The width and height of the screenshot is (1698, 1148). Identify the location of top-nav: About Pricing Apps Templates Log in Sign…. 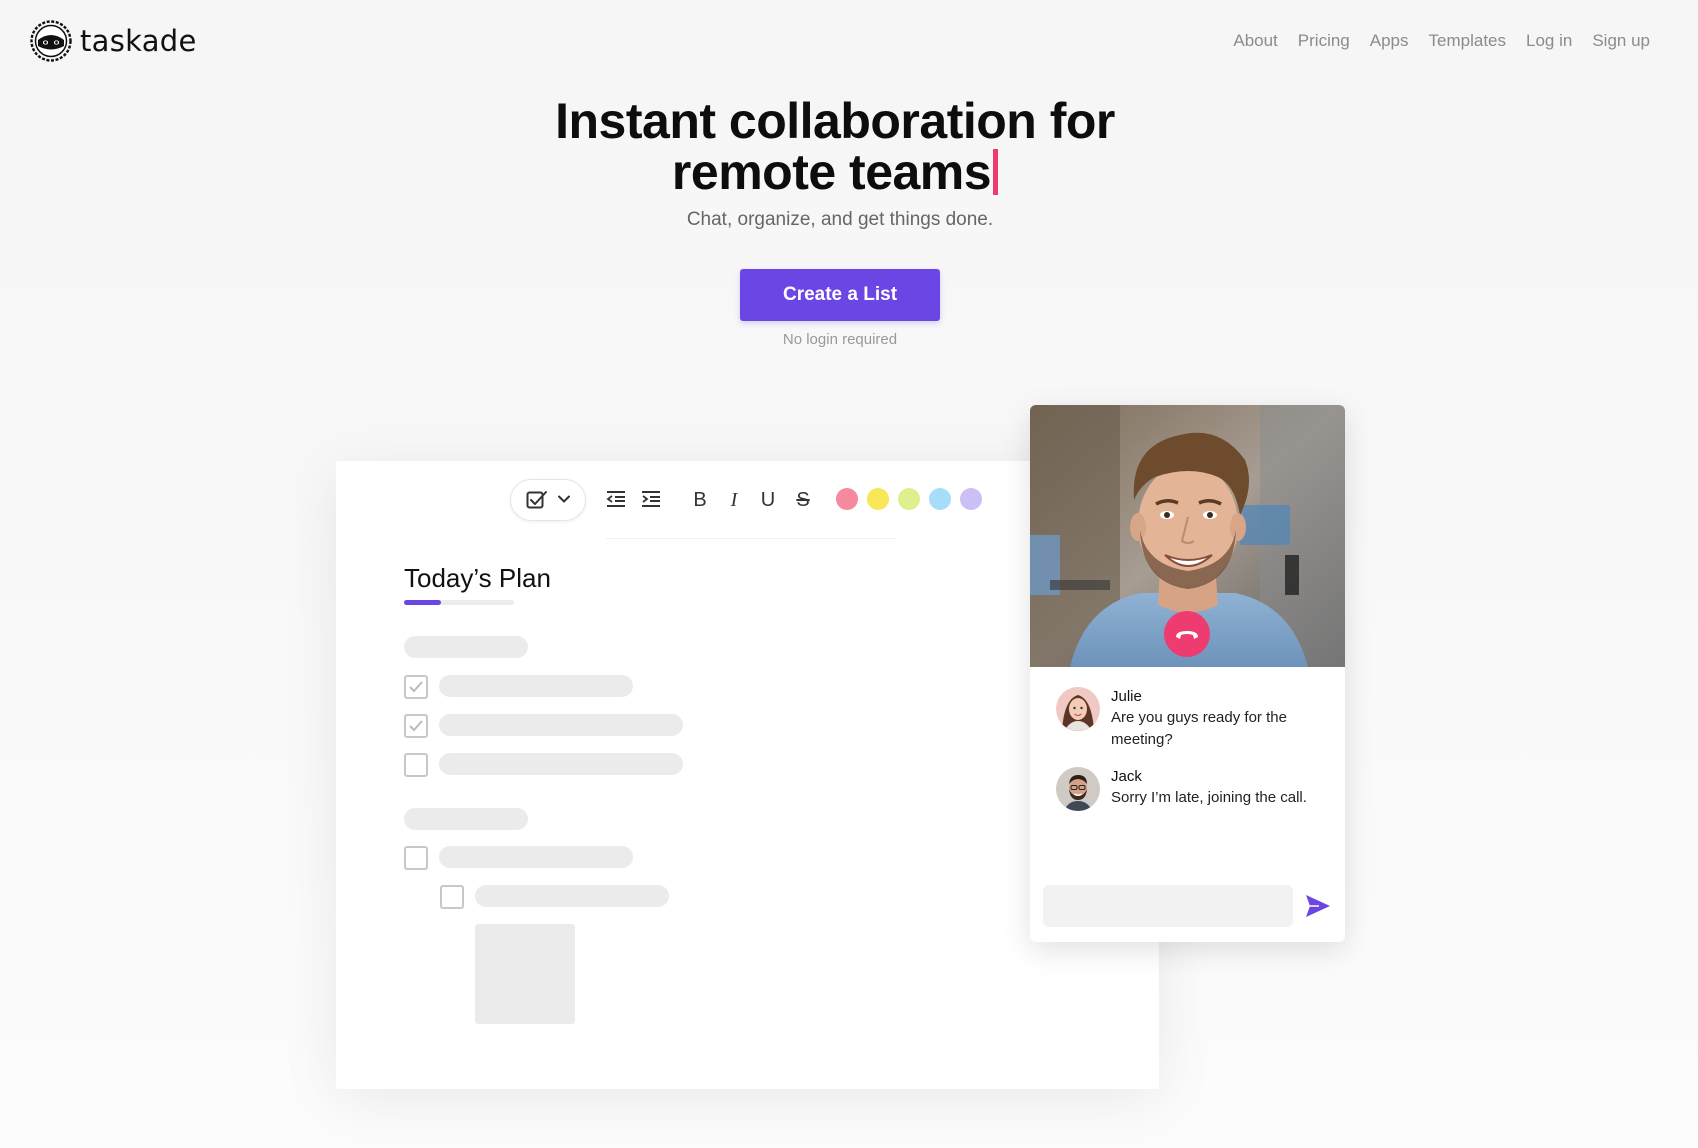
(1441, 41).